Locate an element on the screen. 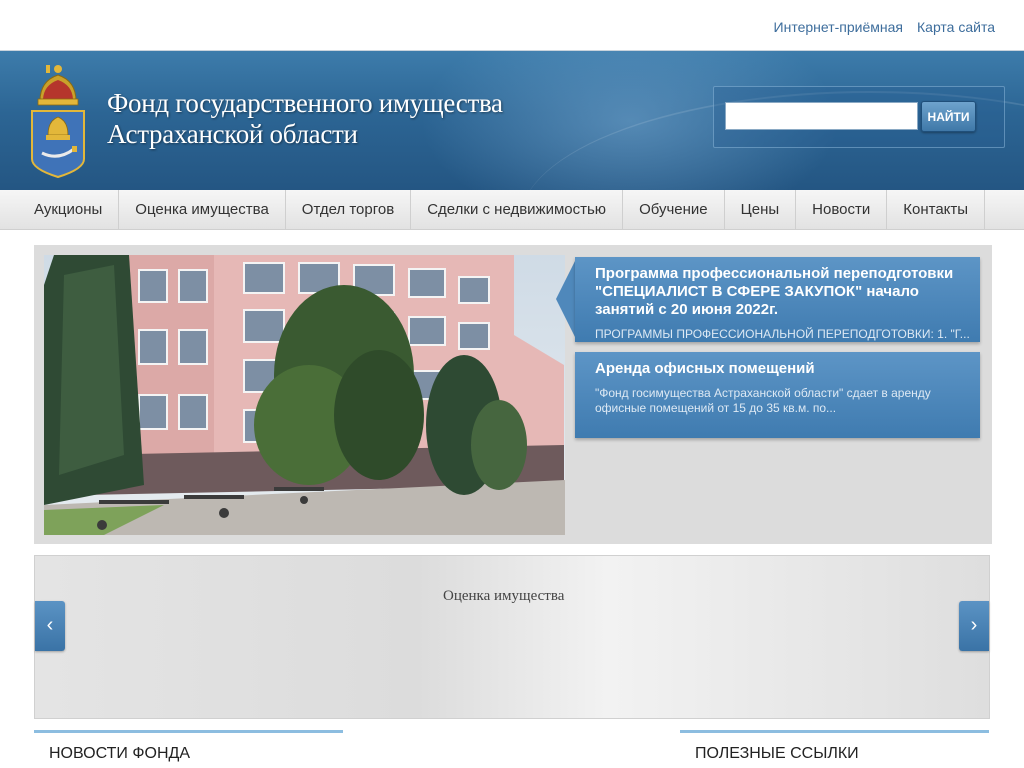 This screenshot has width=1024, height=768. chevron-left-icon: ‹ is located at coordinates (50, 625).